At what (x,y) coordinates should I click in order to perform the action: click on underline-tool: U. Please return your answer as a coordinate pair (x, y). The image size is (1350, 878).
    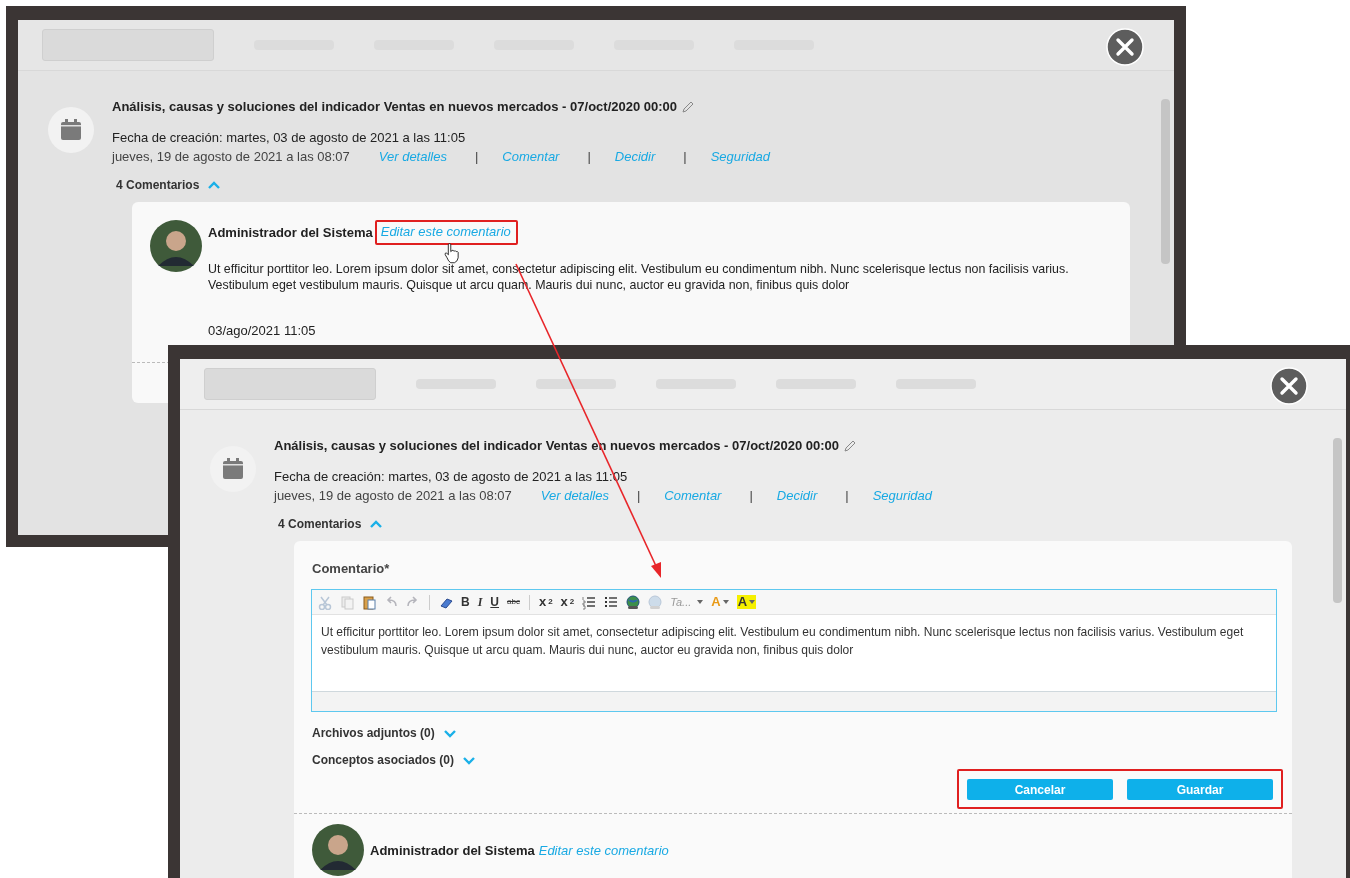
    Looking at the image, I should click on (494, 602).